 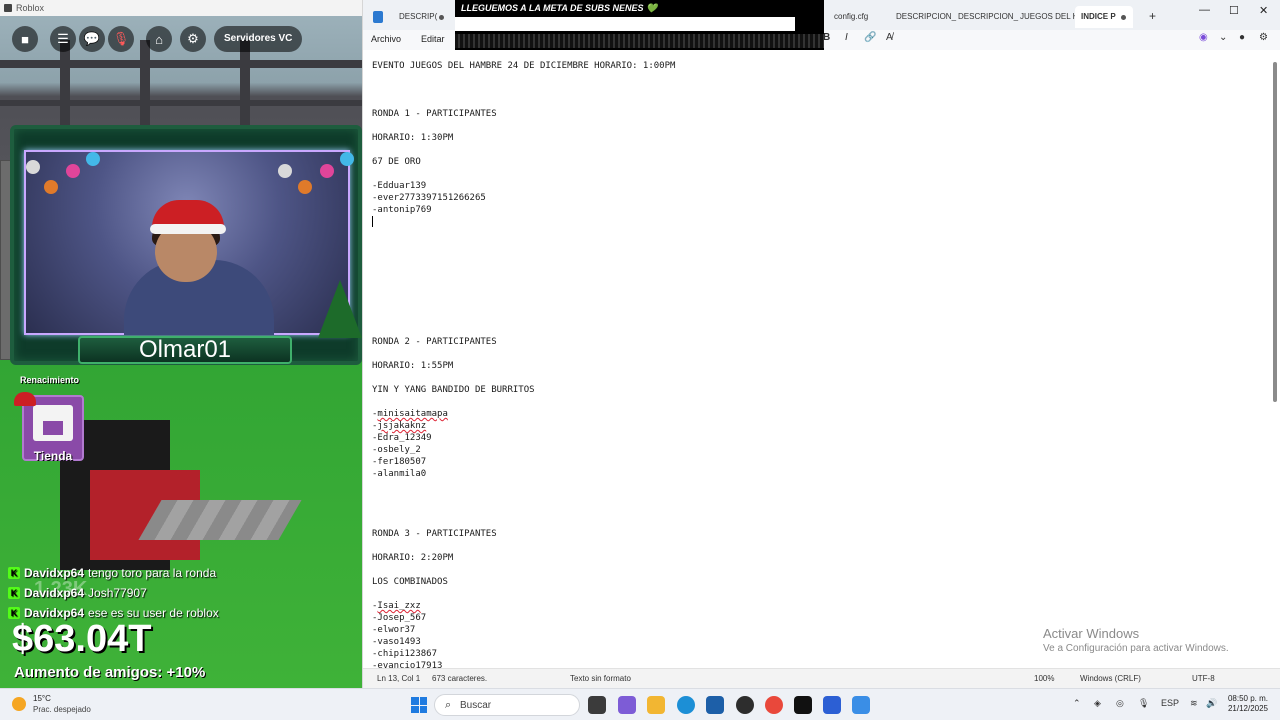 I want to click on minimize-icon: —, so click(x=1204, y=10).